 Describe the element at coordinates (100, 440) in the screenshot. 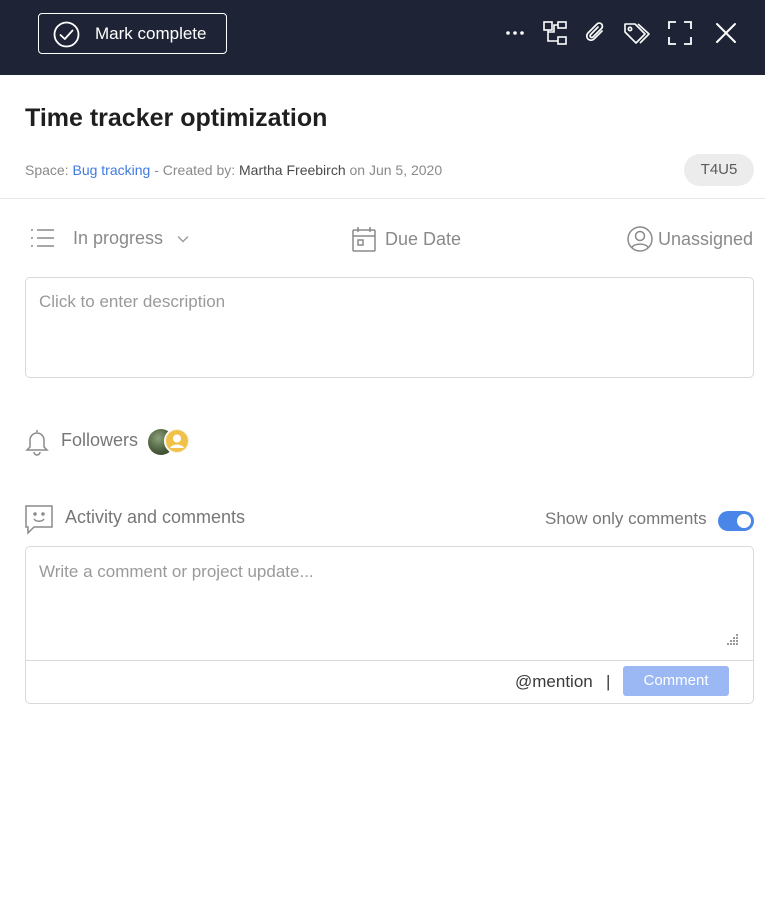

I see `followers-label: Followers` at that location.